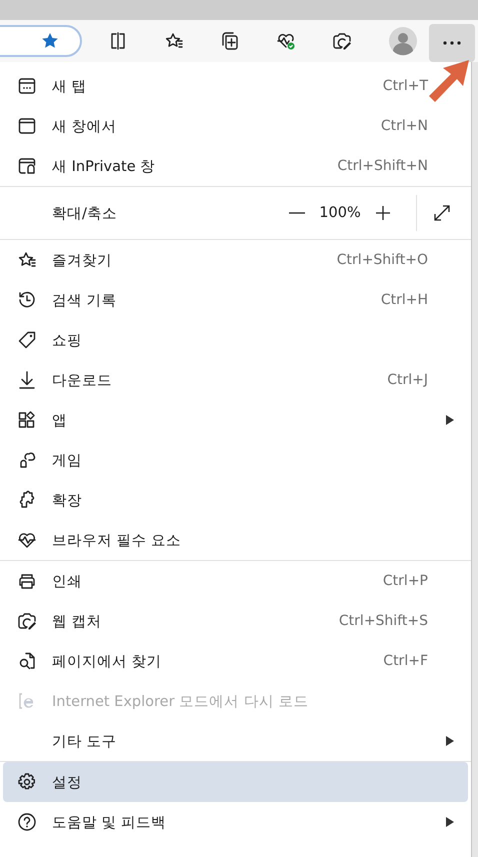  I want to click on shortcut-label: Ctrl+T, so click(405, 86).